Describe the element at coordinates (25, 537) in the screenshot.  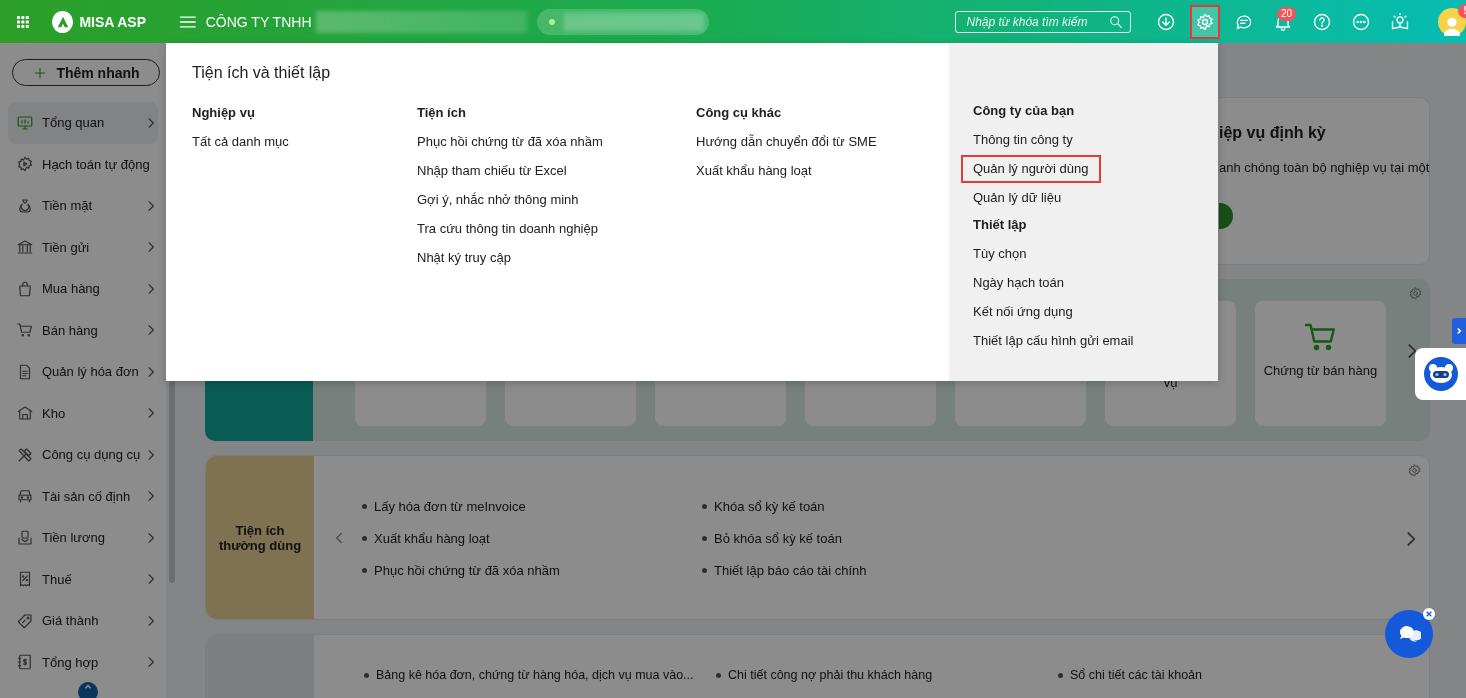
I see `salary-icon` at that location.